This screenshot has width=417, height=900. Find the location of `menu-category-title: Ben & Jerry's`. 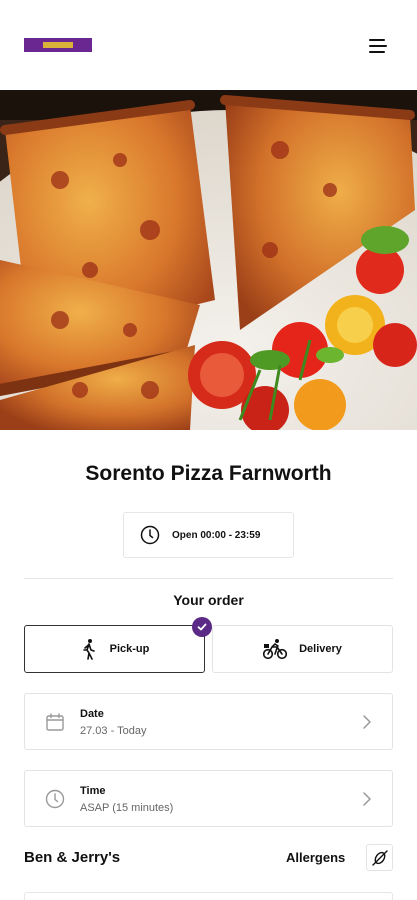

menu-category-title: Ben & Jerry's is located at coordinates (72, 857).